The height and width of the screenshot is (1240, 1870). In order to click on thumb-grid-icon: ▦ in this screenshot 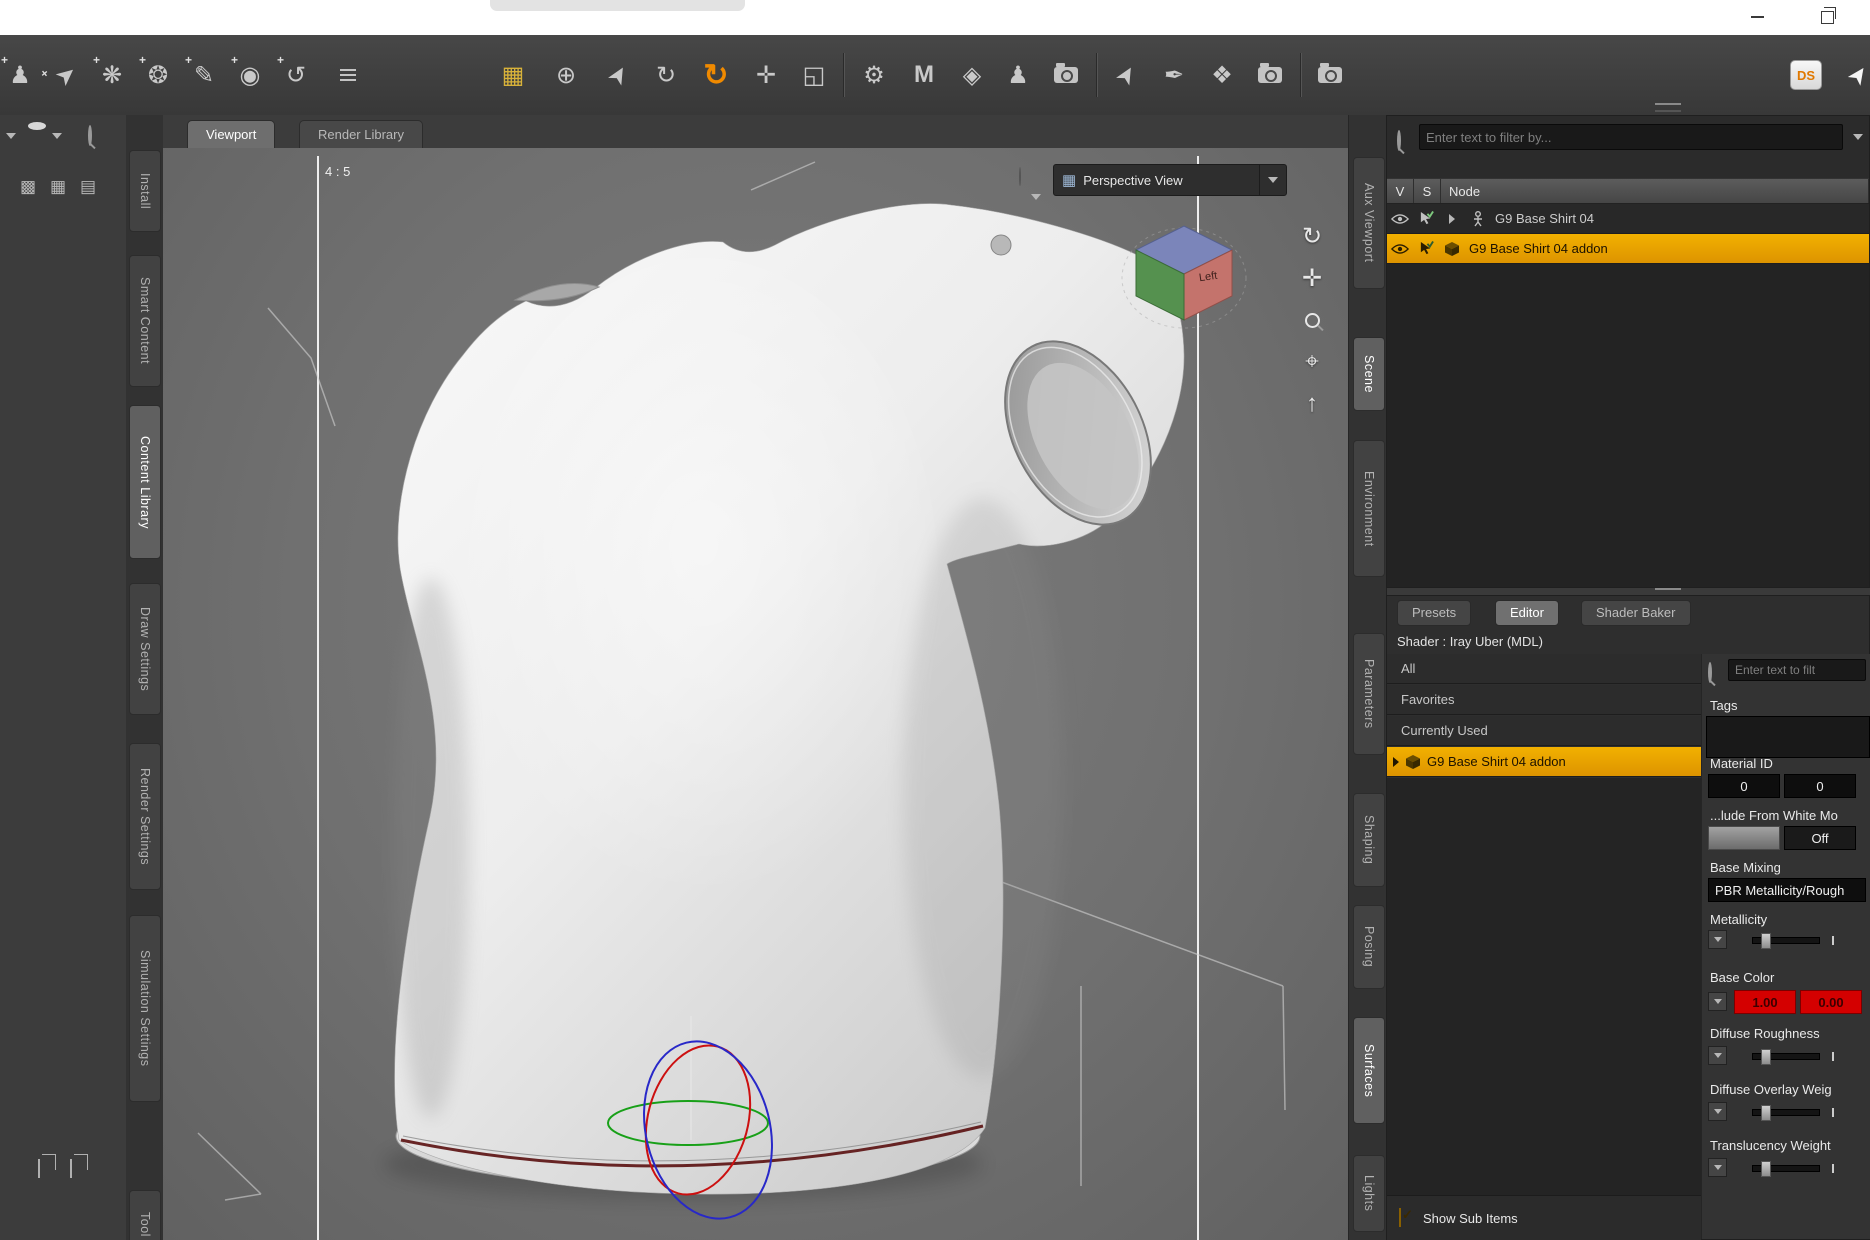, I will do `click(58, 187)`.